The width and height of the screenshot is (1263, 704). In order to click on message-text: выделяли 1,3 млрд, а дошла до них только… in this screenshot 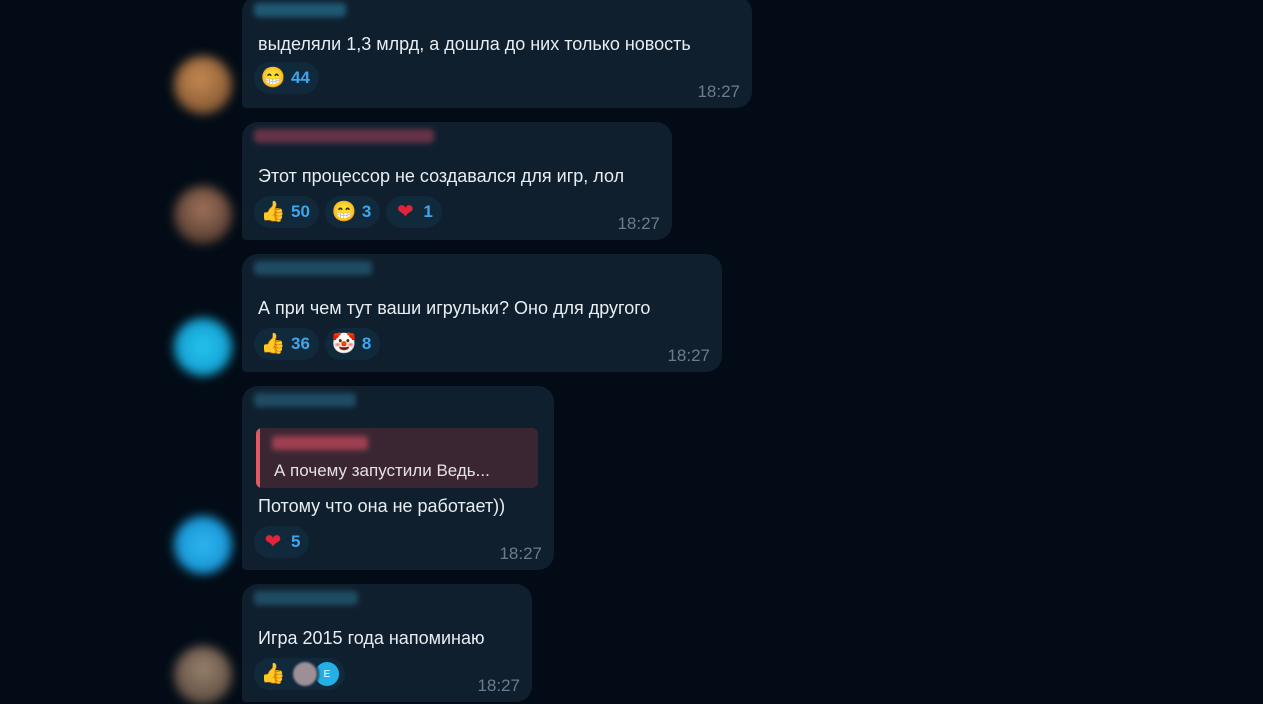, I will do `click(474, 44)`.